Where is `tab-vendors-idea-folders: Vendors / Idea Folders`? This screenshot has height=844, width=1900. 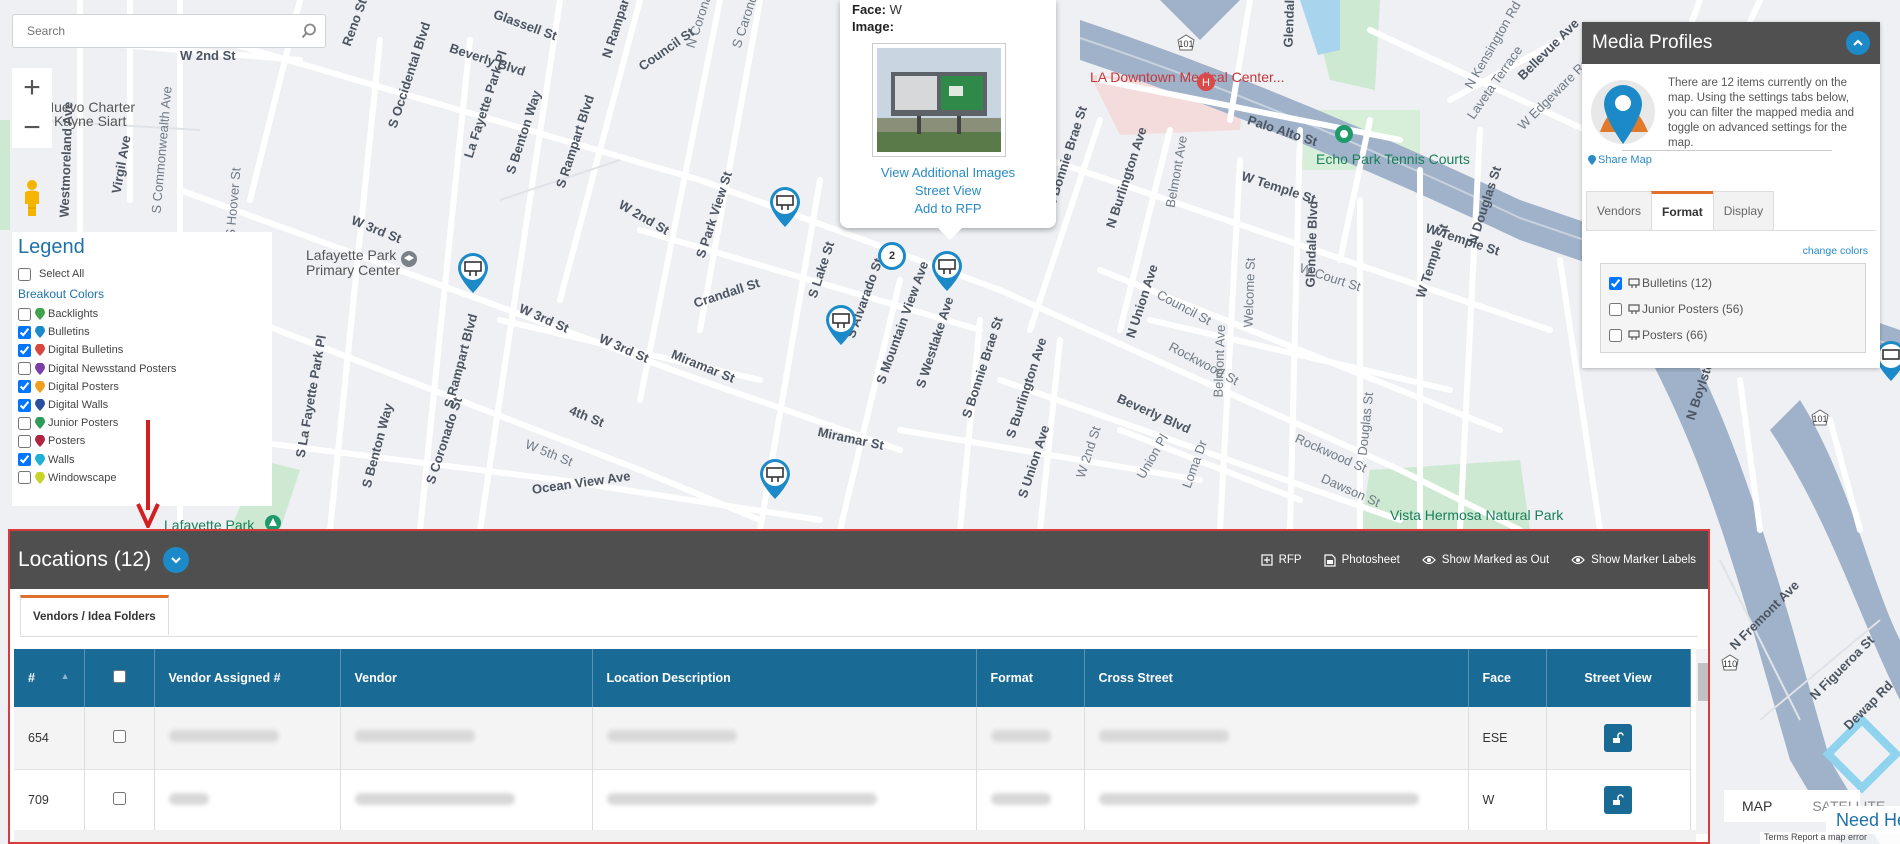
tab-vendors-idea-folders: Vendors / Idea Folders is located at coordinates (94, 615).